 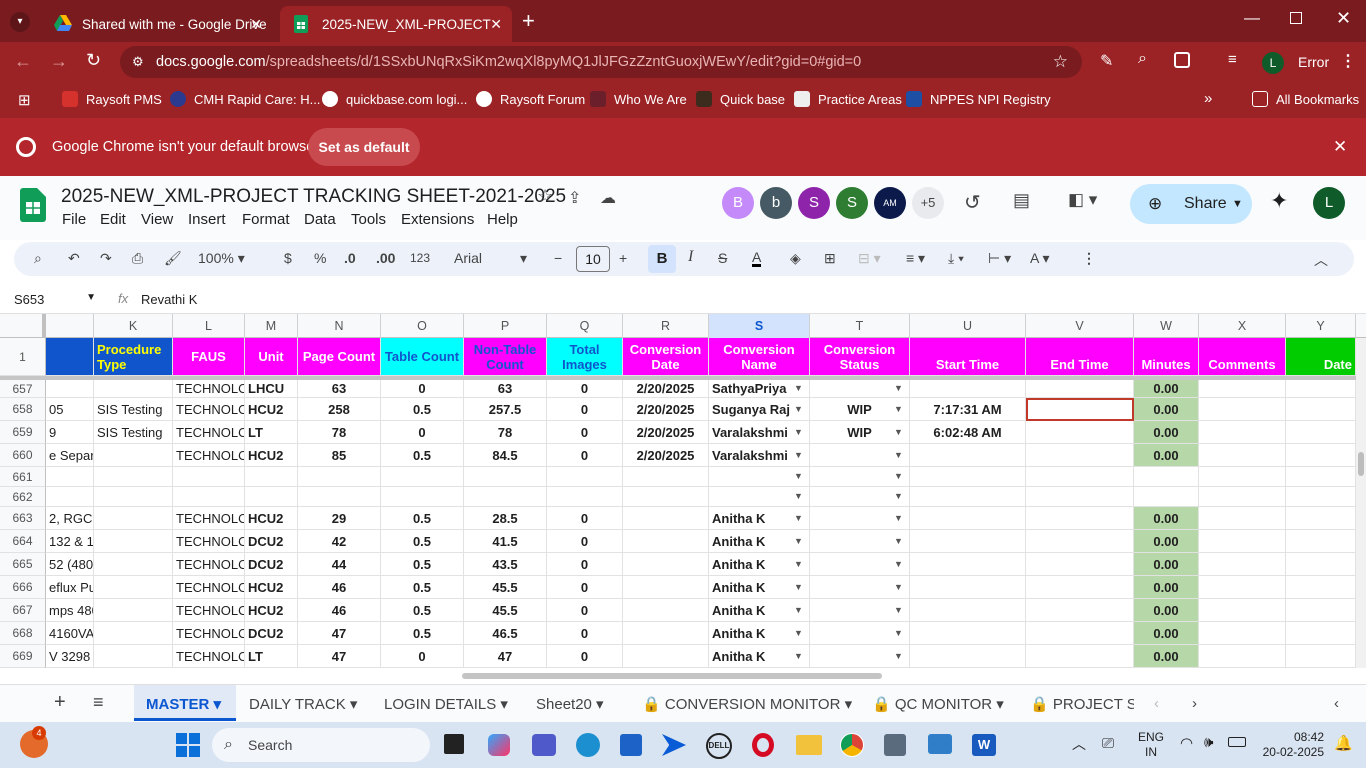 What do you see at coordinates (256, 24) in the screenshot?
I see `close-tab-icon: ✕` at bounding box center [256, 24].